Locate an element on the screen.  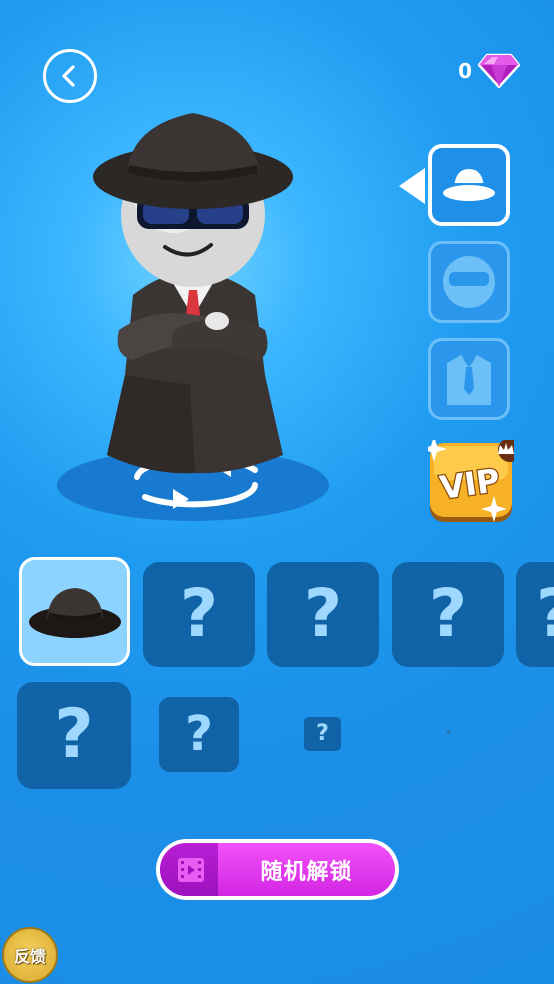
tab-suit is located at coordinates (469, 379).